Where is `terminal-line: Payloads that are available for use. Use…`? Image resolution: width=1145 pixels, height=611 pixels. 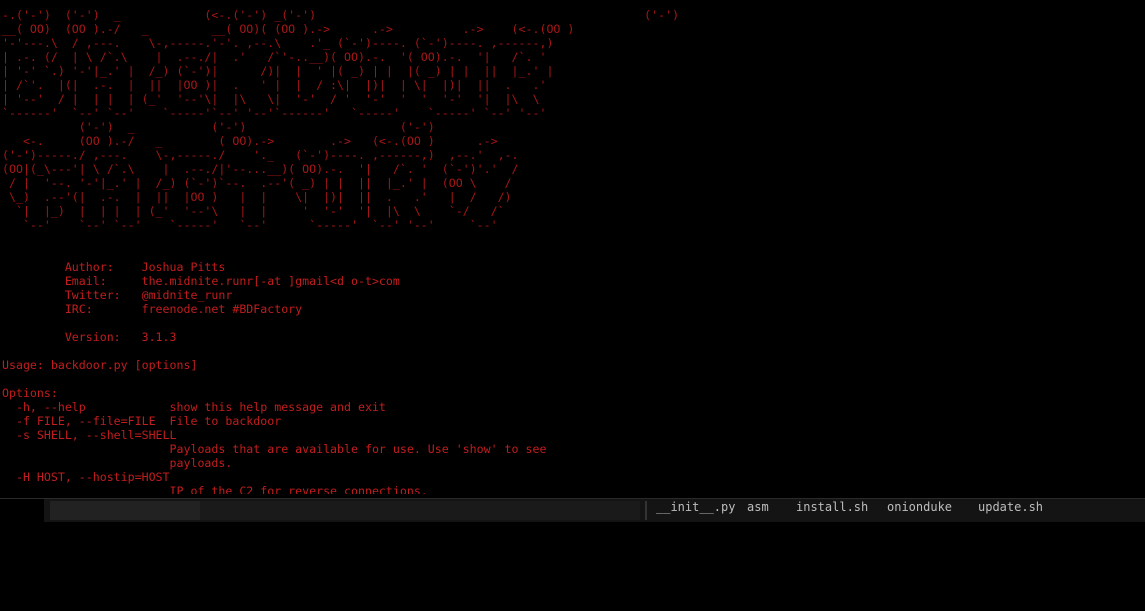 terminal-line: Payloads that are available for use. Use… is located at coordinates (274, 449).